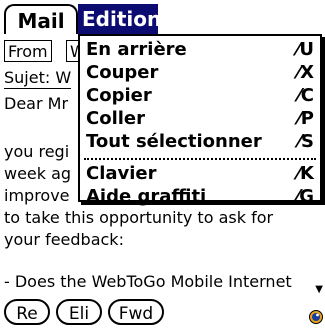 The image size is (325, 329). Describe the element at coordinates (305, 118) in the screenshot. I see `menu-item-shortcut: ⁄P` at that location.